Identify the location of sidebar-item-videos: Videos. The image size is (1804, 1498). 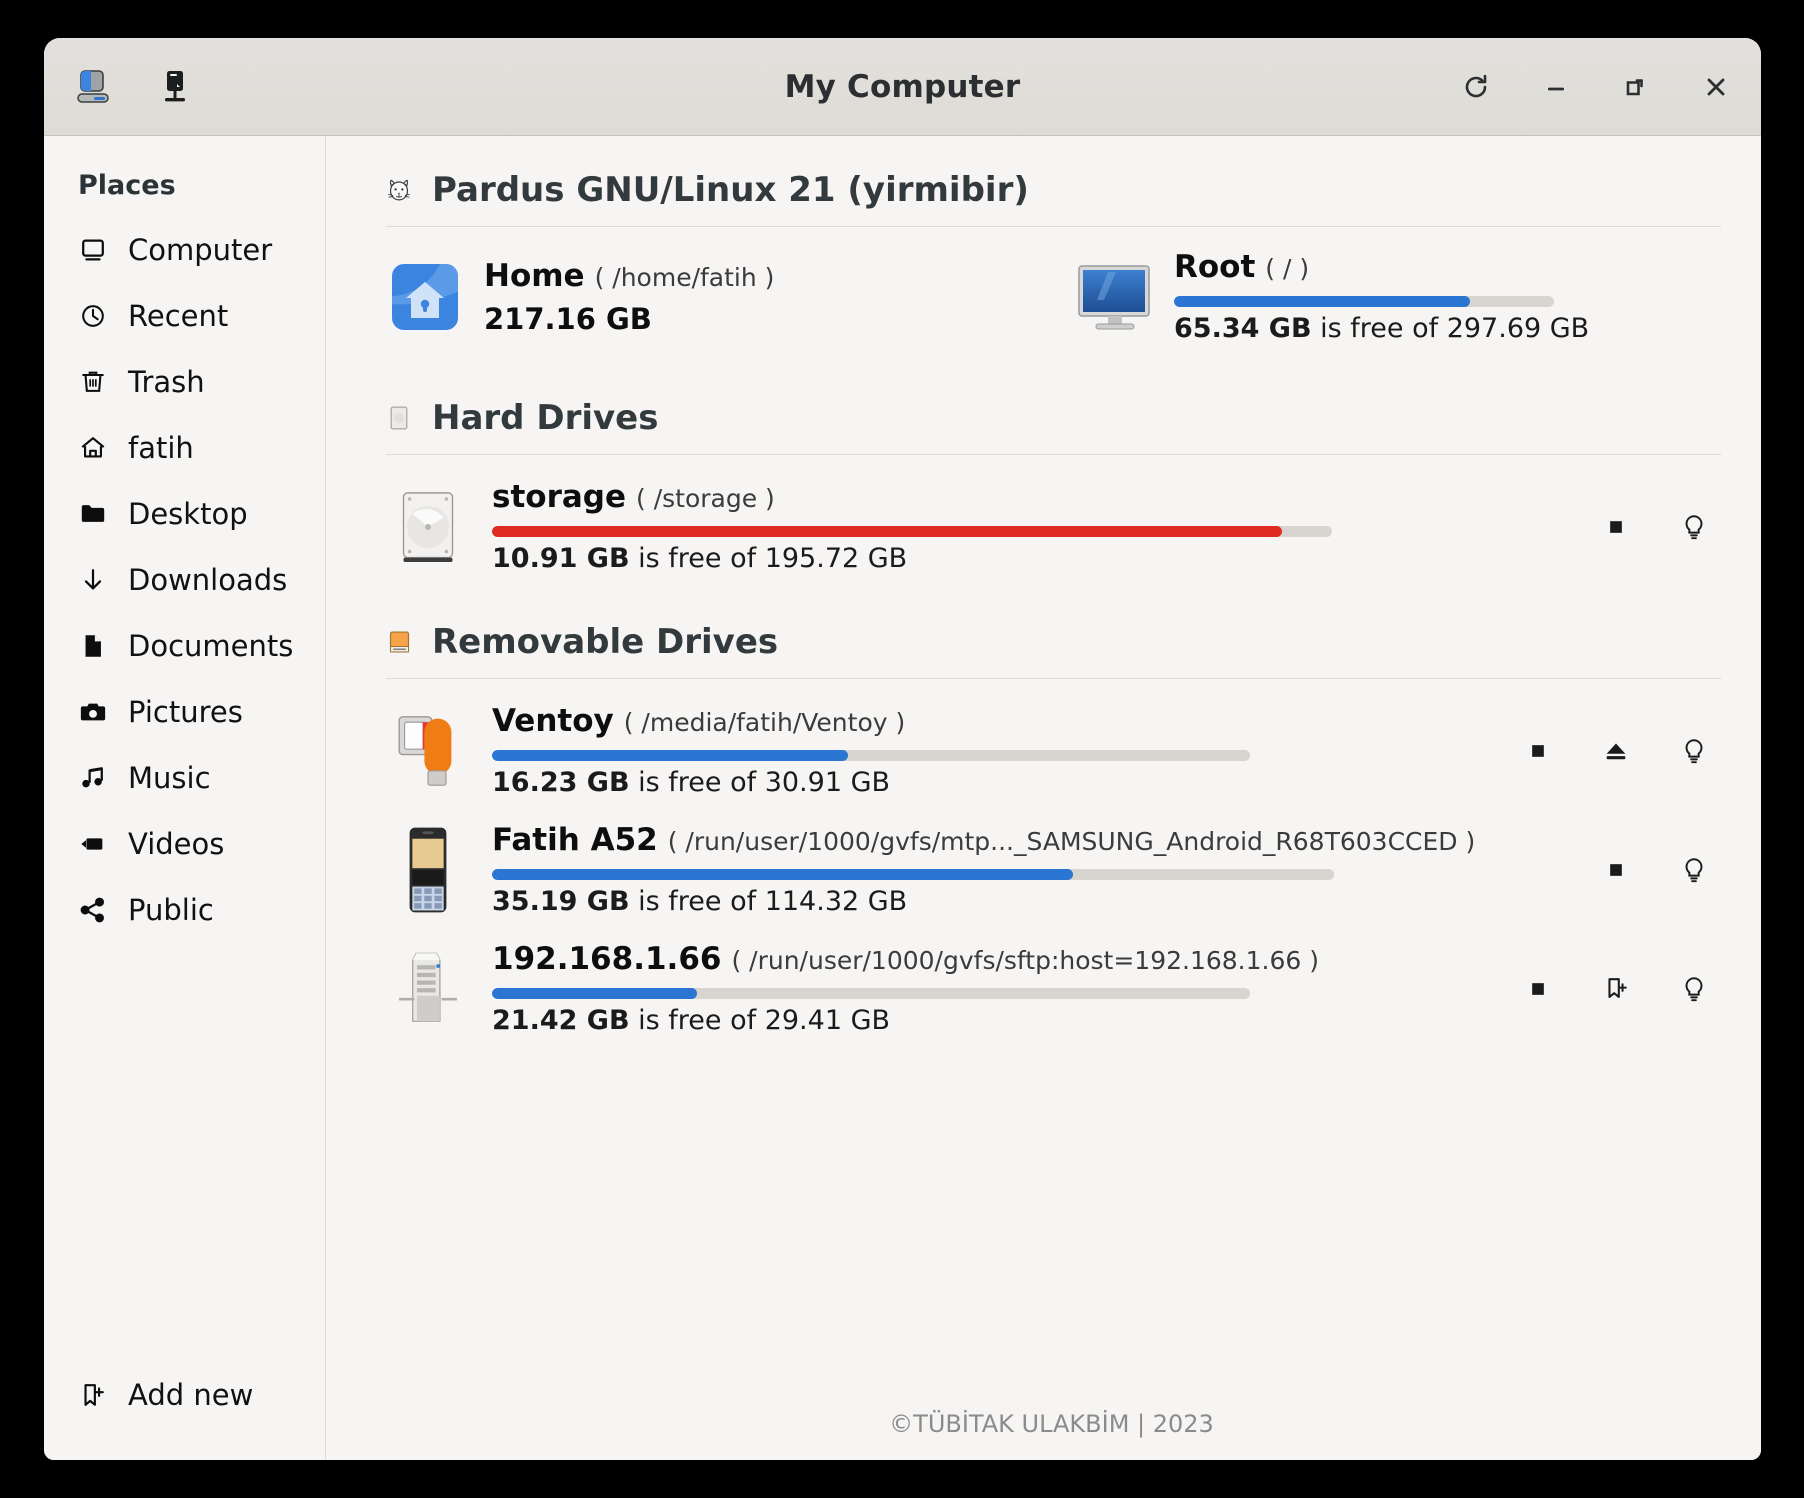
(184, 844).